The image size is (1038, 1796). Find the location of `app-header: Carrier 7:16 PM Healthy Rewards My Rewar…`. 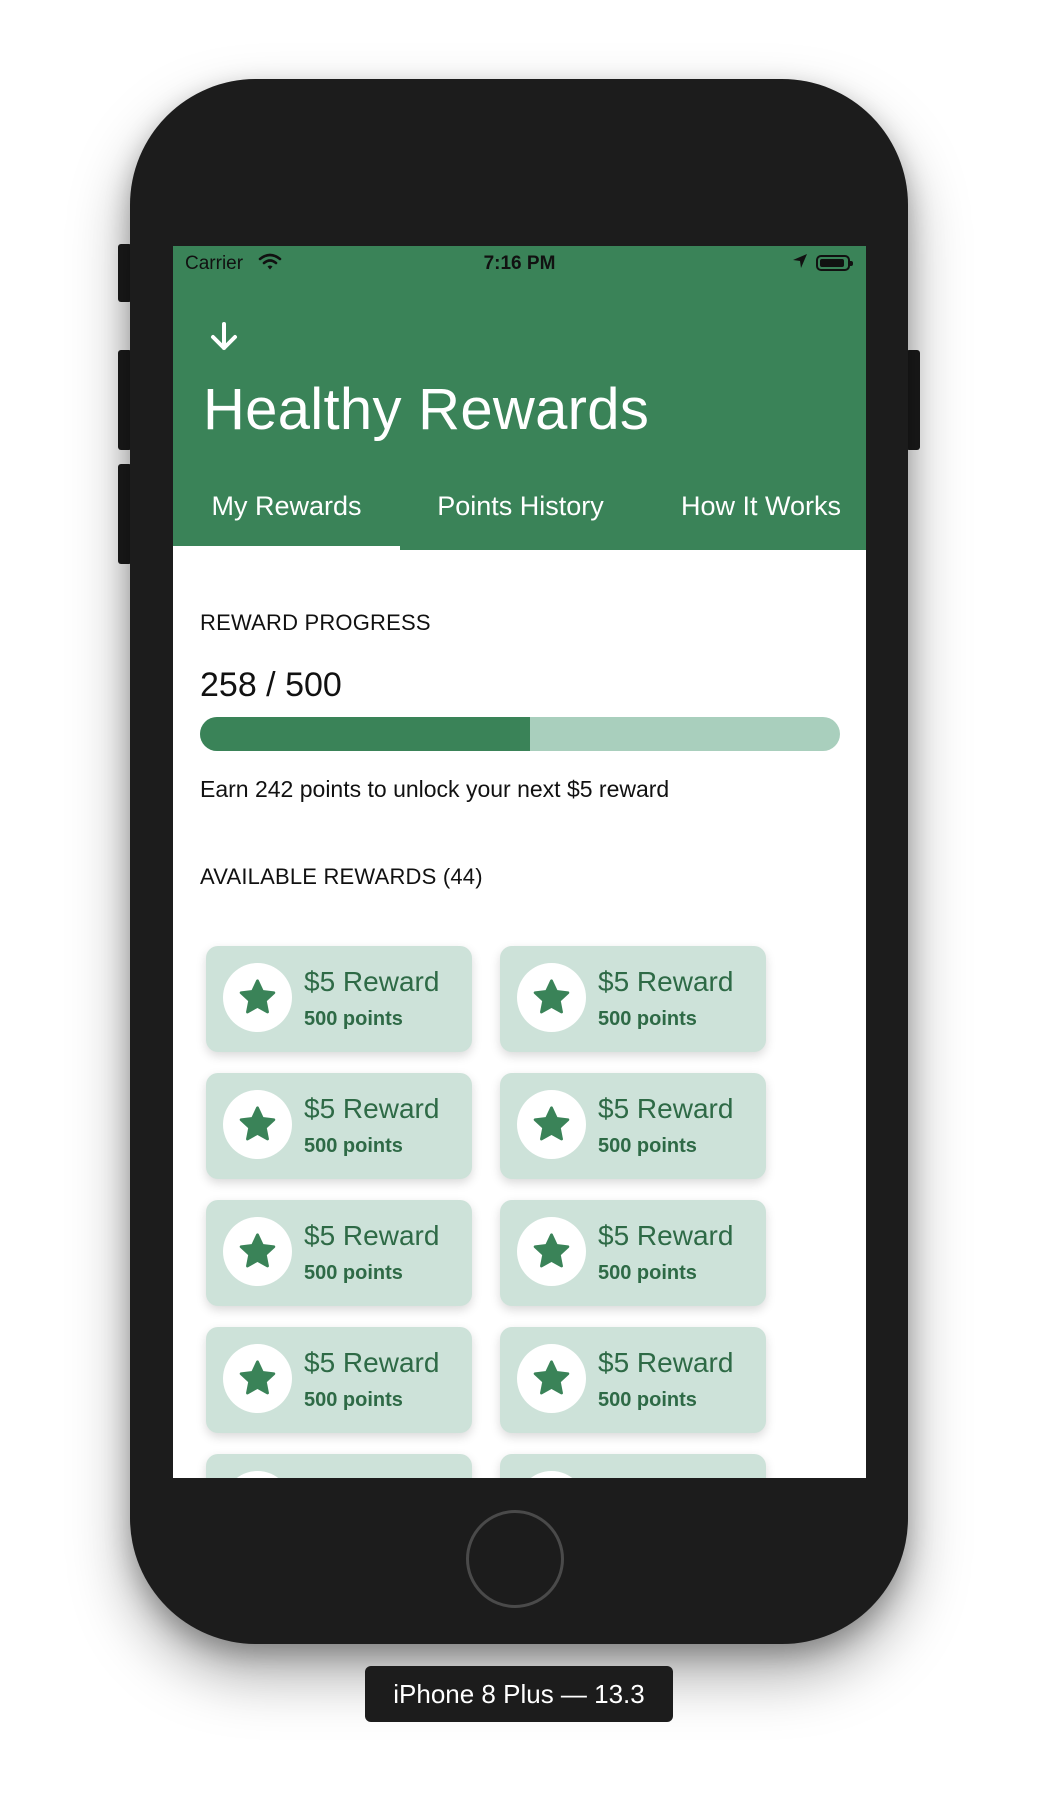

app-header: Carrier 7:16 PM Healthy Rewards My Rewar… is located at coordinates (519, 398).